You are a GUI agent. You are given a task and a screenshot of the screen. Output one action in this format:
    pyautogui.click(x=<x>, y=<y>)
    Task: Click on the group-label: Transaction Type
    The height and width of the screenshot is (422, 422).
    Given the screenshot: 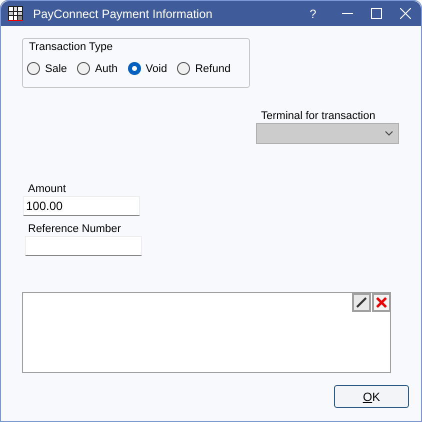 What is the action you would take?
    pyautogui.click(x=71, y=47)
    